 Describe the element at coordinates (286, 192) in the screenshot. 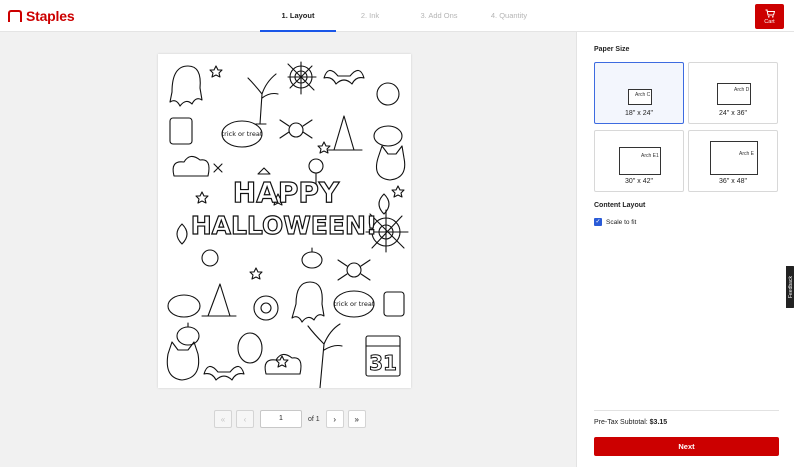

I see `poster-title-line1: HAPPY` at that location.